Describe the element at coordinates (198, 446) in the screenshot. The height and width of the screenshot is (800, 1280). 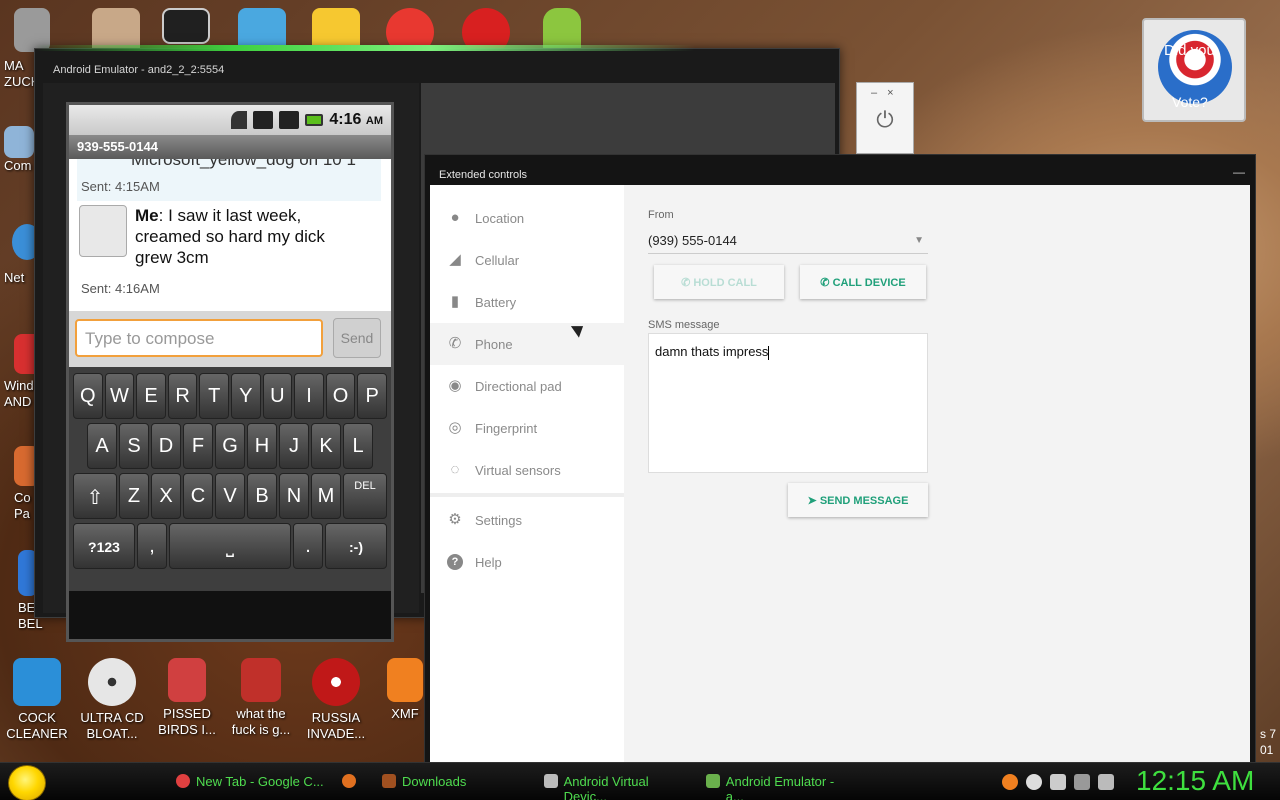
I see `key-f: F` at that location.